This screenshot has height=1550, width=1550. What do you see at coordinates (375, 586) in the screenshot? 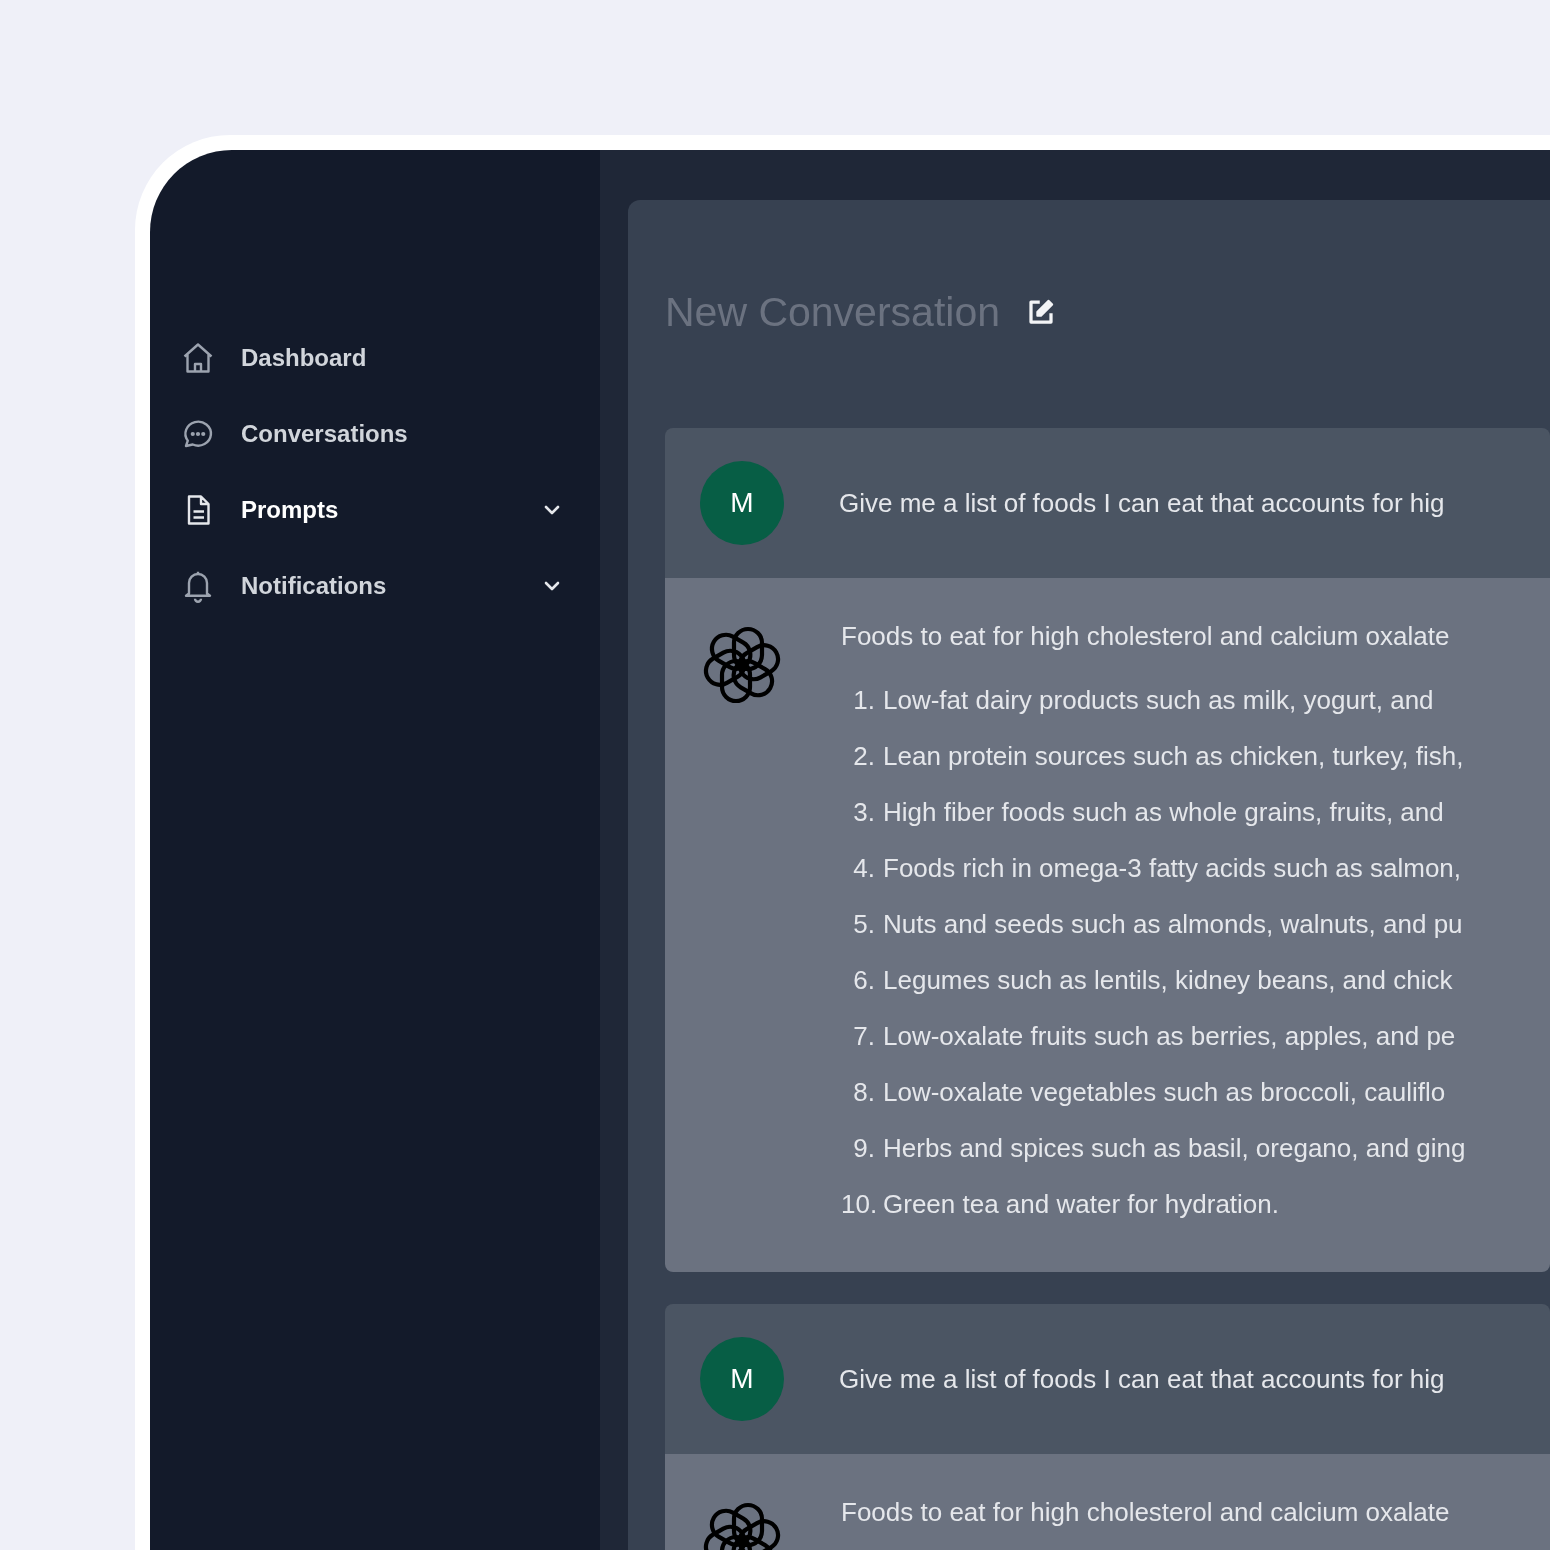
I see `sidebar-item: Notifications` at bounding box center [375, 586].